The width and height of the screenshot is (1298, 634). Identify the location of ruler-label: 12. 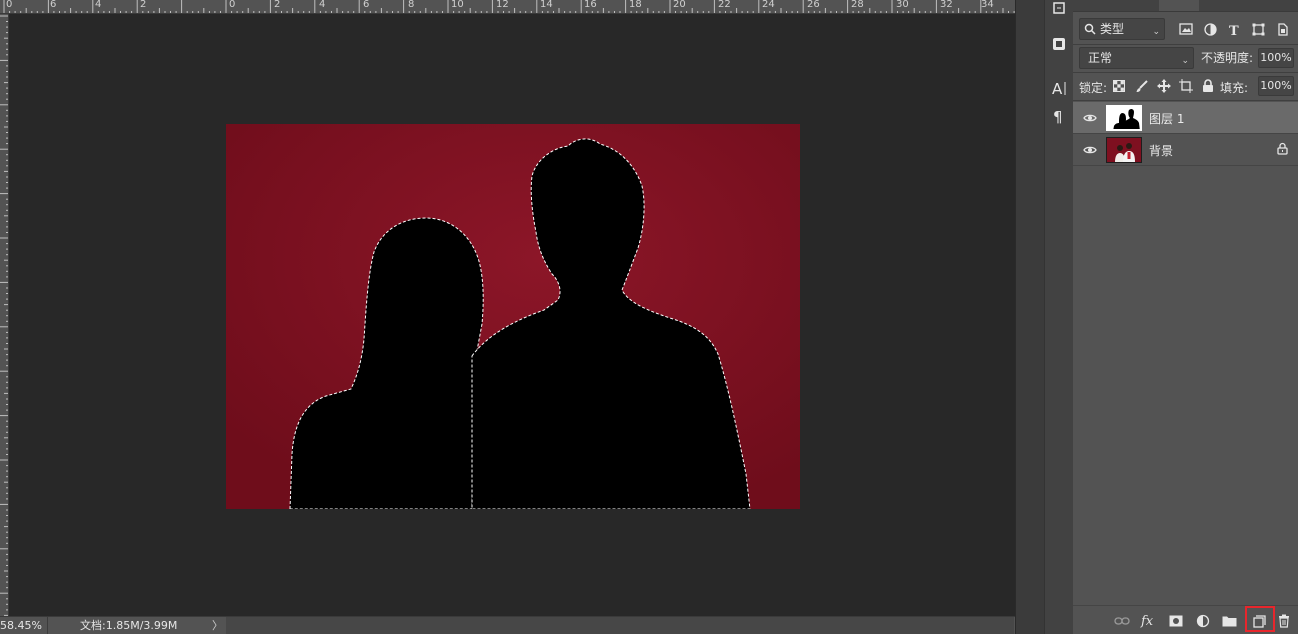
(502, 5).